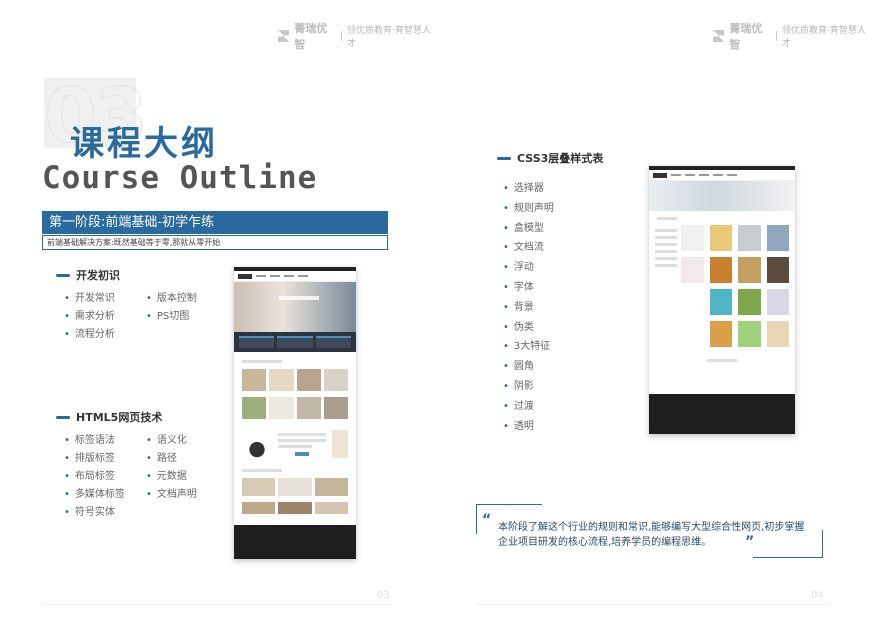 This screenshot has width=870, height=627. I want to click on dev-list-col1: • 开发常识 • 需求分析 • 流程分析, so click(89, 317).